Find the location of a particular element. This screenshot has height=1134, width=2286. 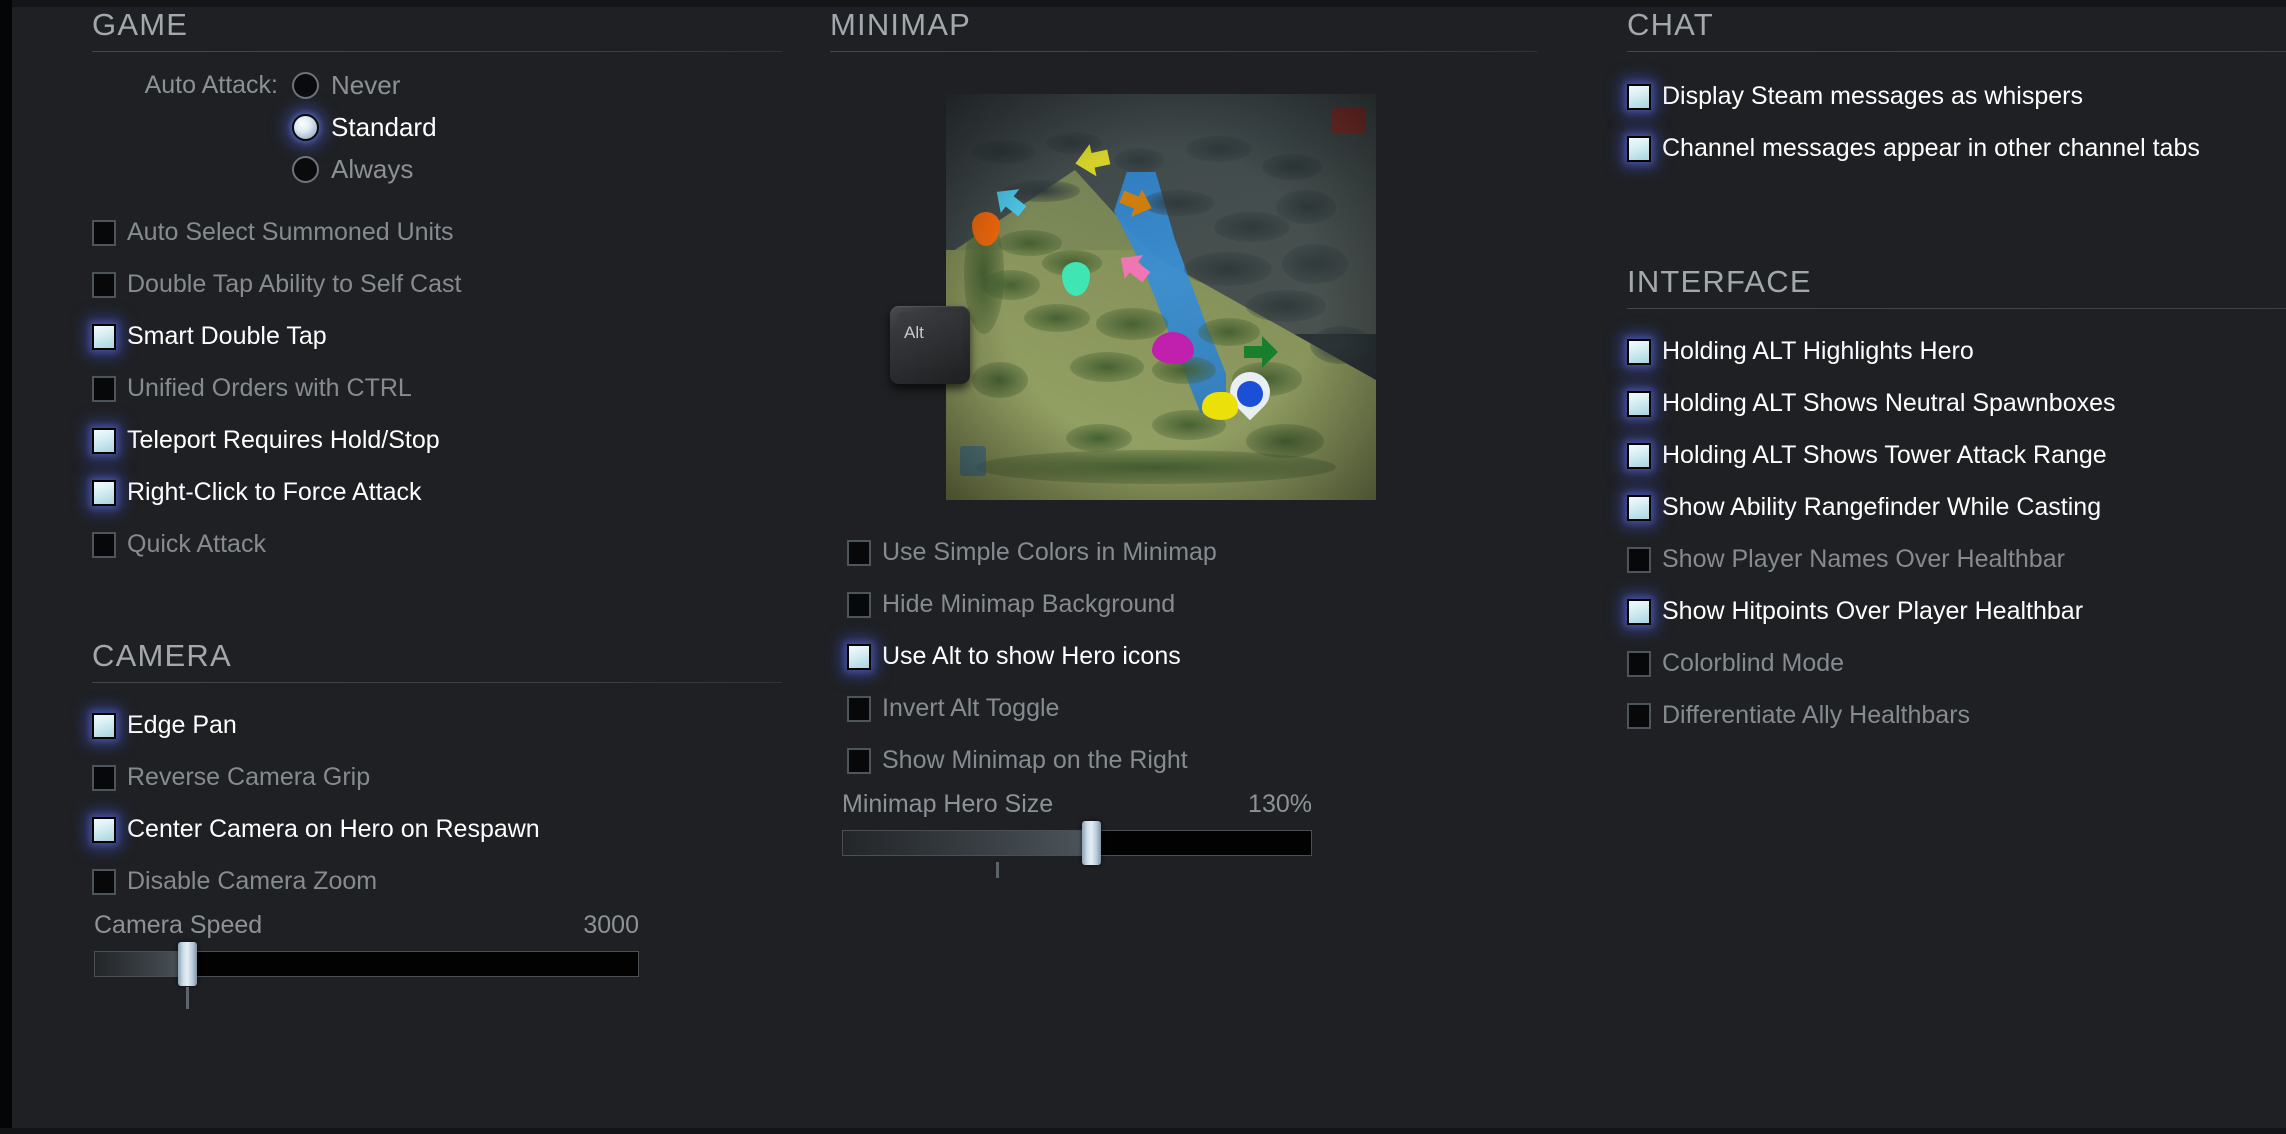

camera-speed-track is located at coordinates (366, 964).